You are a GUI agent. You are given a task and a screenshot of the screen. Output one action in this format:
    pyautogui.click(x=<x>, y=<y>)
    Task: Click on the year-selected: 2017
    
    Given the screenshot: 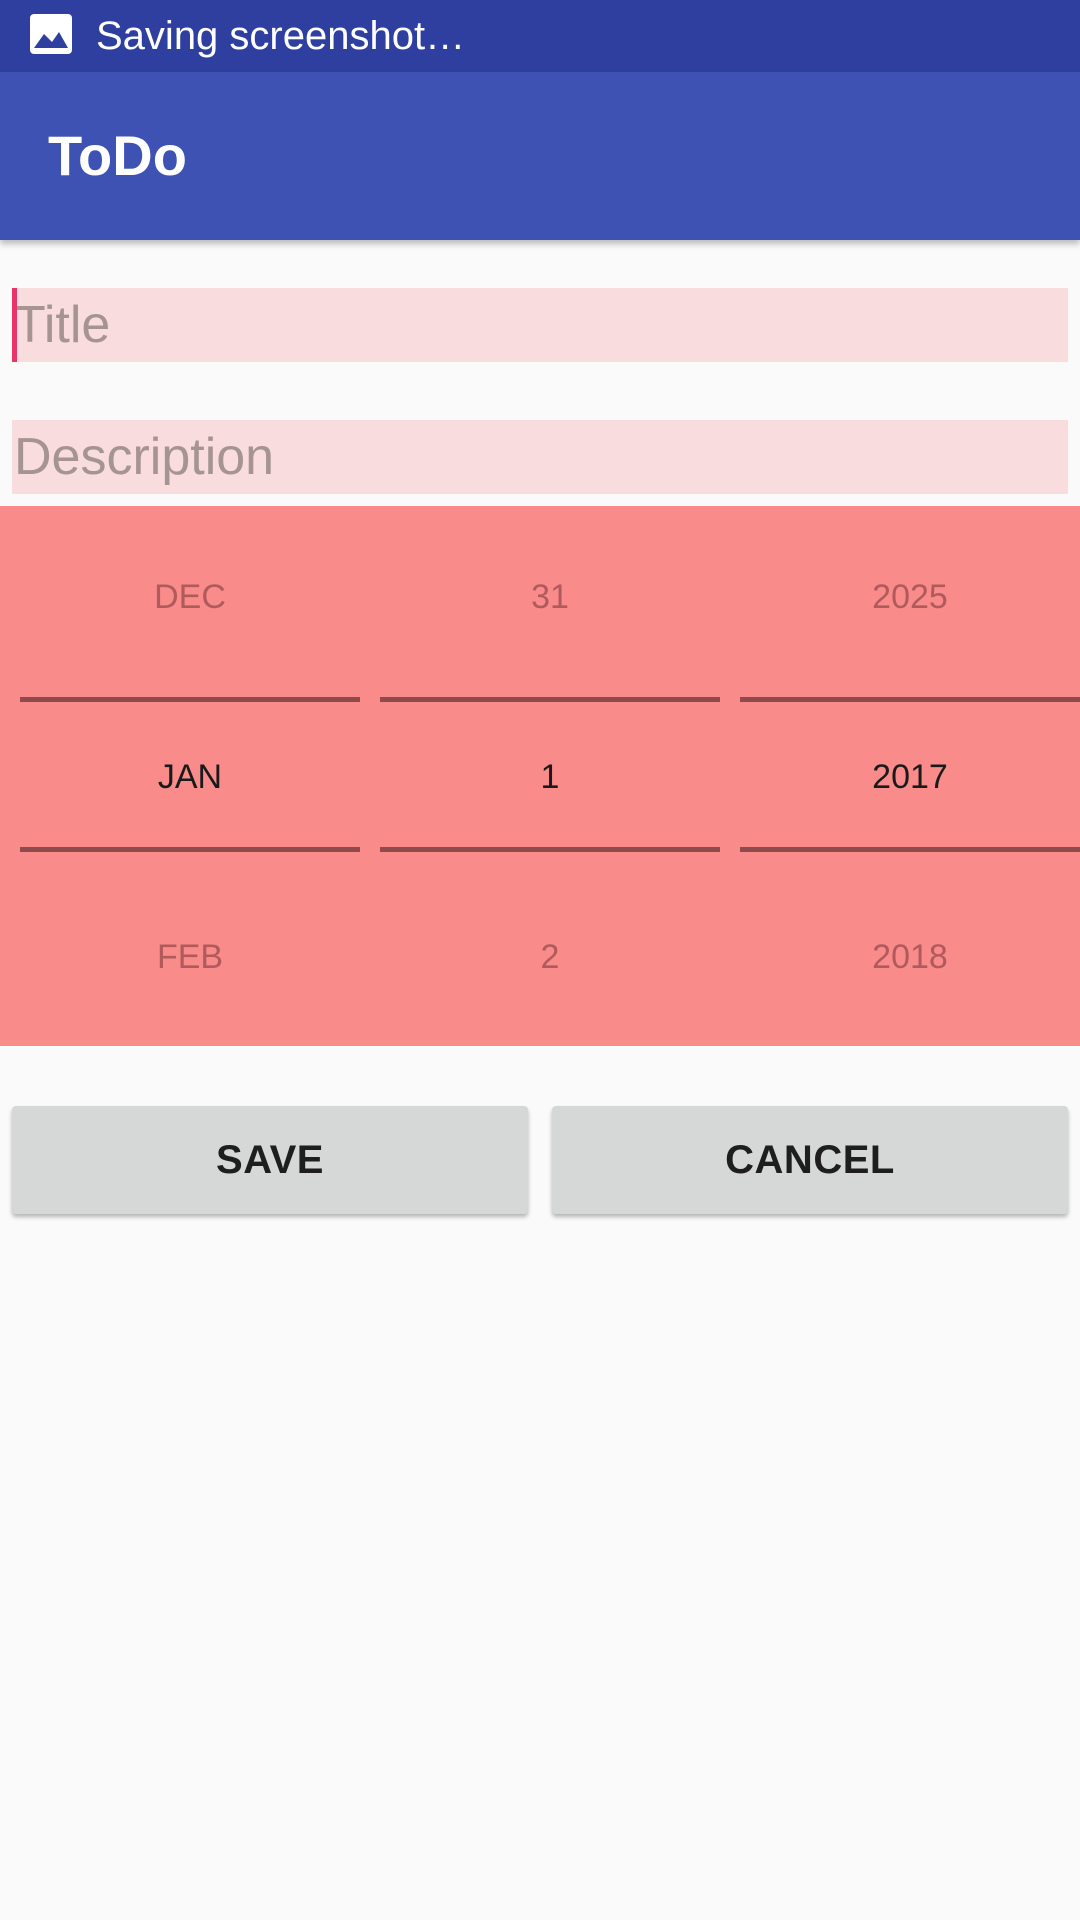 What is the action you would take?
    pyautogui.click(x=910, y=777)
    